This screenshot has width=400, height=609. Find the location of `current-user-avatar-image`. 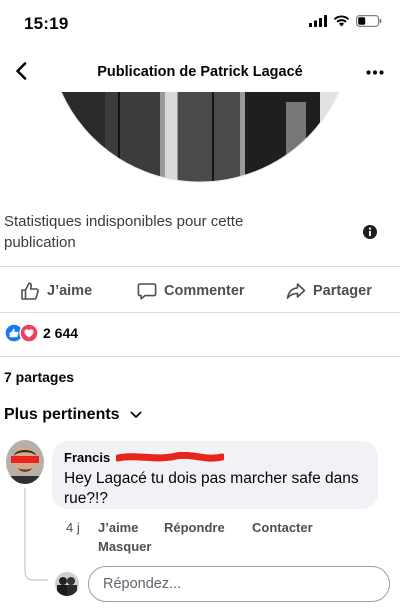

current-user-avatar-image is located at coordinates (67, 584).